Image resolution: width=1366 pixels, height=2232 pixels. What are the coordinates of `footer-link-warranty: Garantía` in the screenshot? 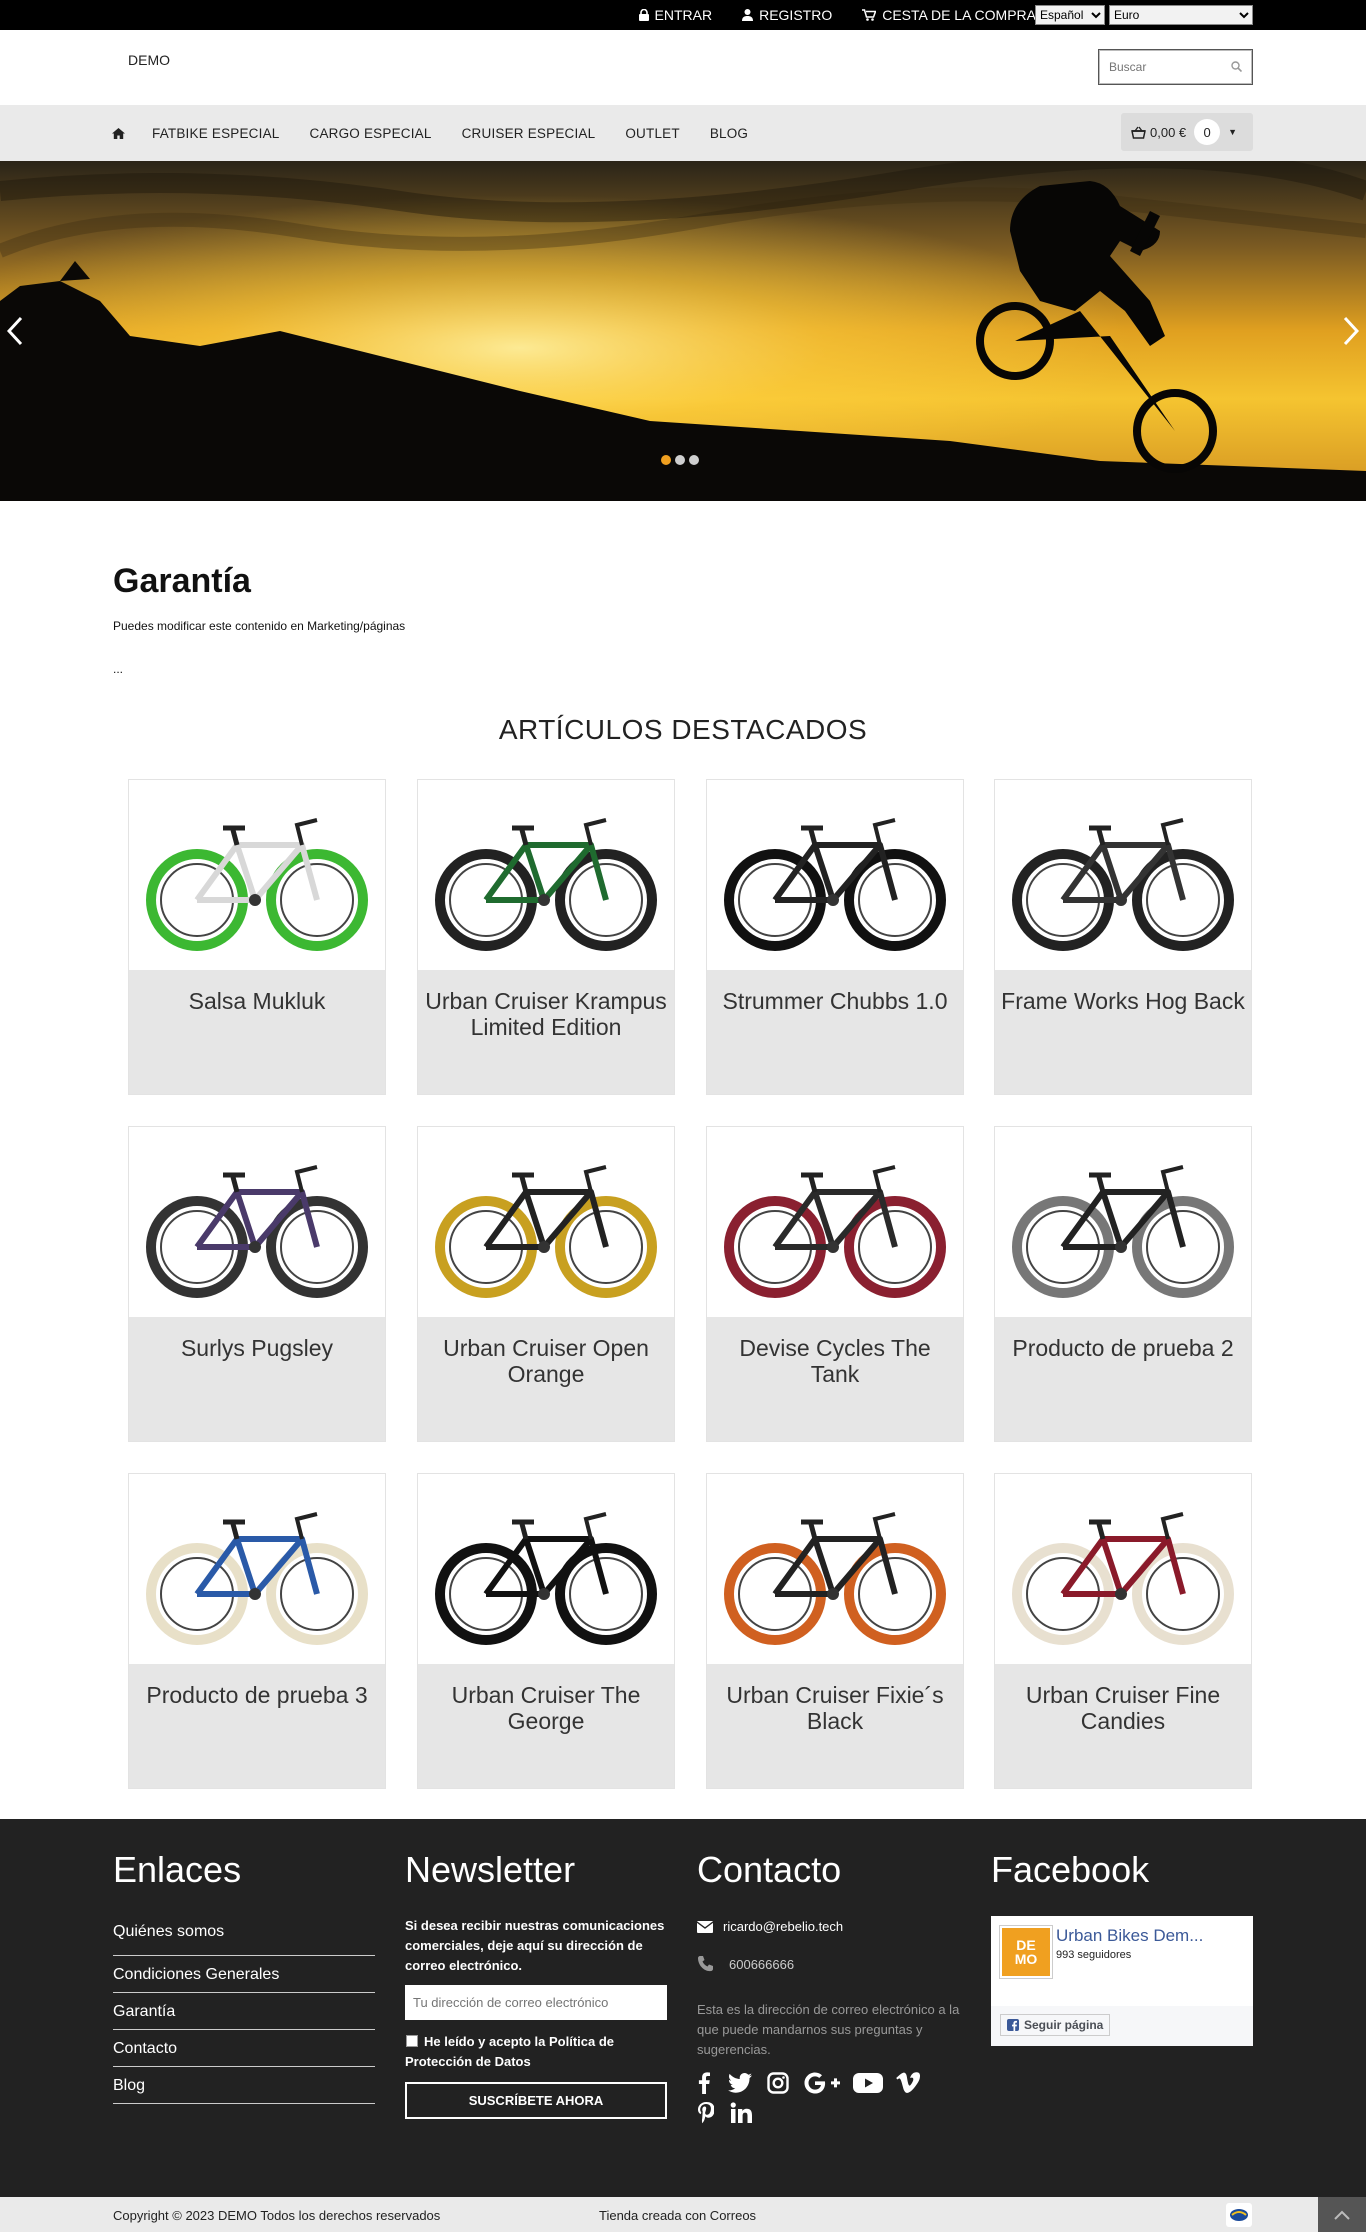 It's located at (244, 2011).